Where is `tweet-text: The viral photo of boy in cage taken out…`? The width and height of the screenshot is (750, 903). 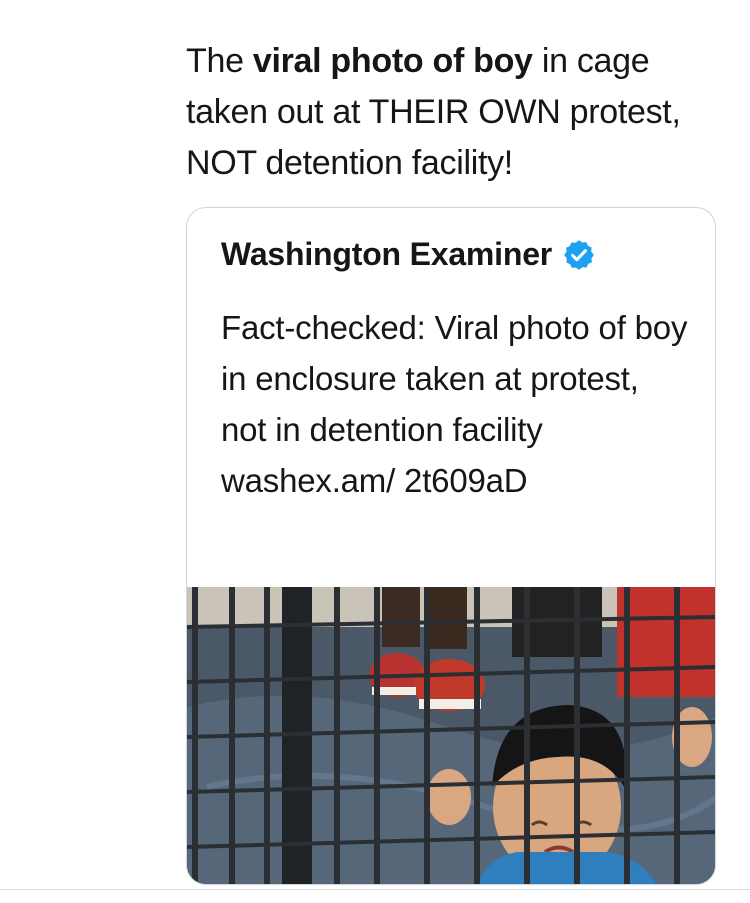 tweet-text: The viral photo of boy in cage taken out… is located at coordinates (456, 112).